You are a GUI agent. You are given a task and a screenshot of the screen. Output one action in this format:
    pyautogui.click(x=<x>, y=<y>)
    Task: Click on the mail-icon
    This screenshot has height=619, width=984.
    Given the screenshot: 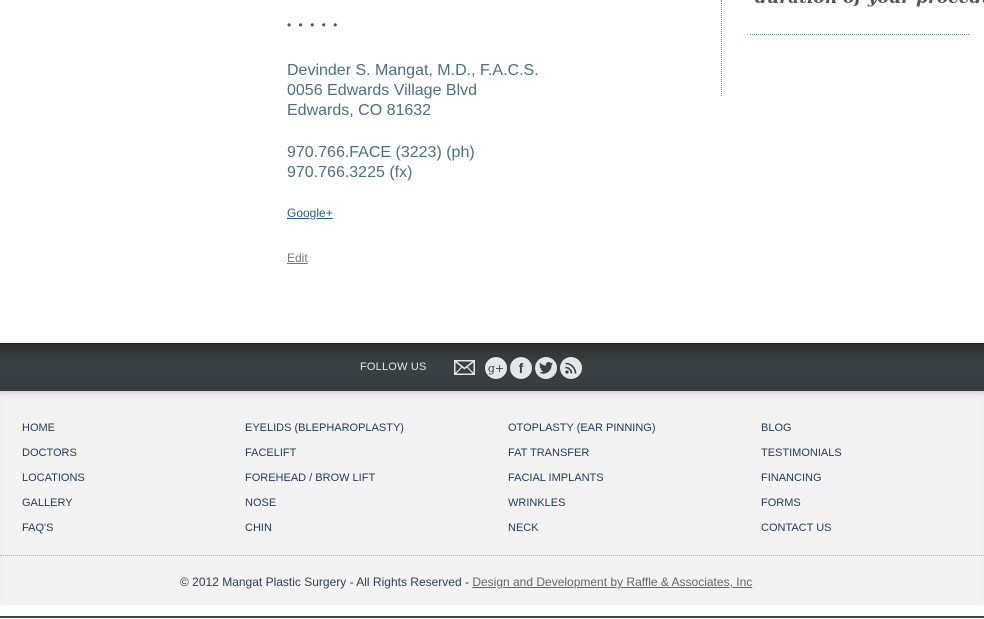 What is the action you would take?
    pyautogui.click(x=464, y=367)
    